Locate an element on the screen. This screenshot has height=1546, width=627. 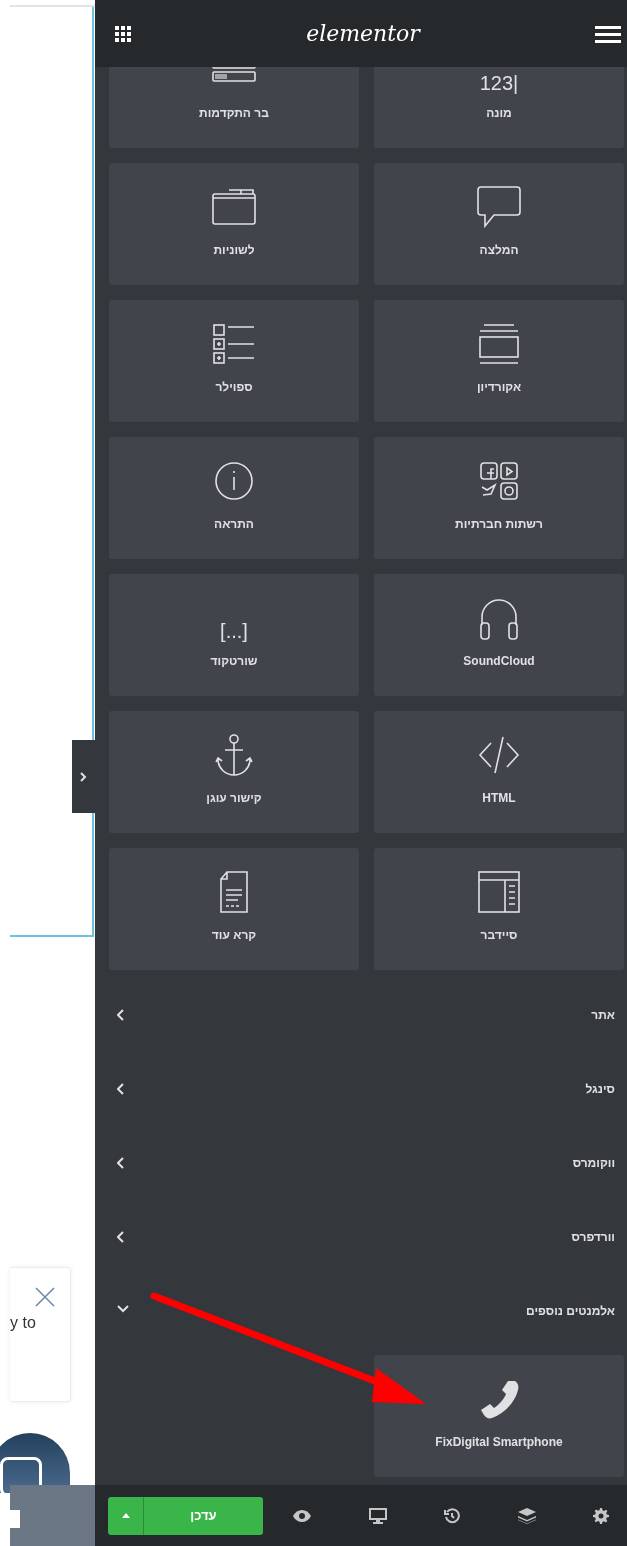
widget-tile: ספוילר is located at coordinates (234, 361).